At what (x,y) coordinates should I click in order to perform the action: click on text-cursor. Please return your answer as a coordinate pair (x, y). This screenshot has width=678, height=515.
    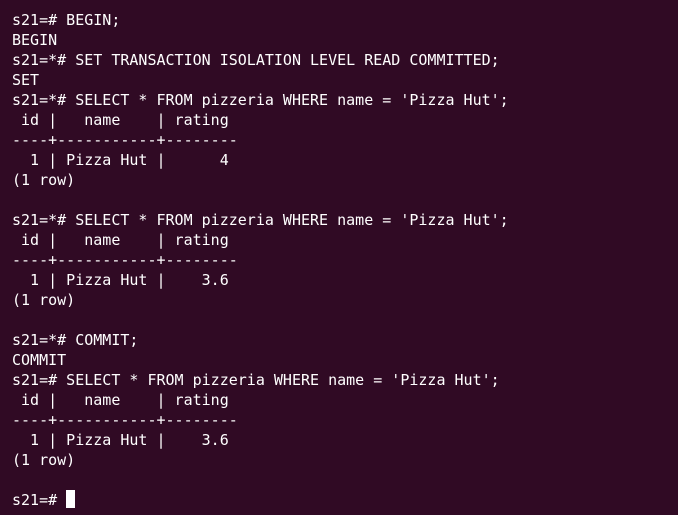
    Looking at the image, I should click on (71, 499).